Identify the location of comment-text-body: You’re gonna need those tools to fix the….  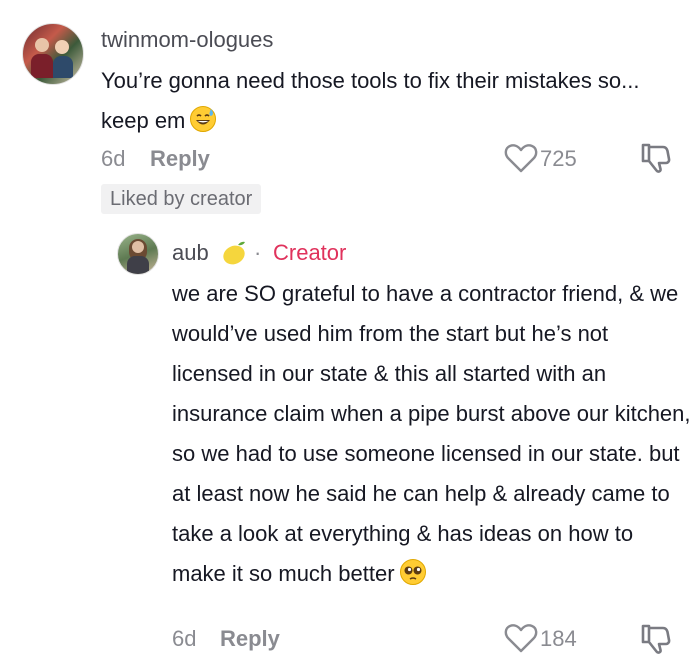
(370, 100).